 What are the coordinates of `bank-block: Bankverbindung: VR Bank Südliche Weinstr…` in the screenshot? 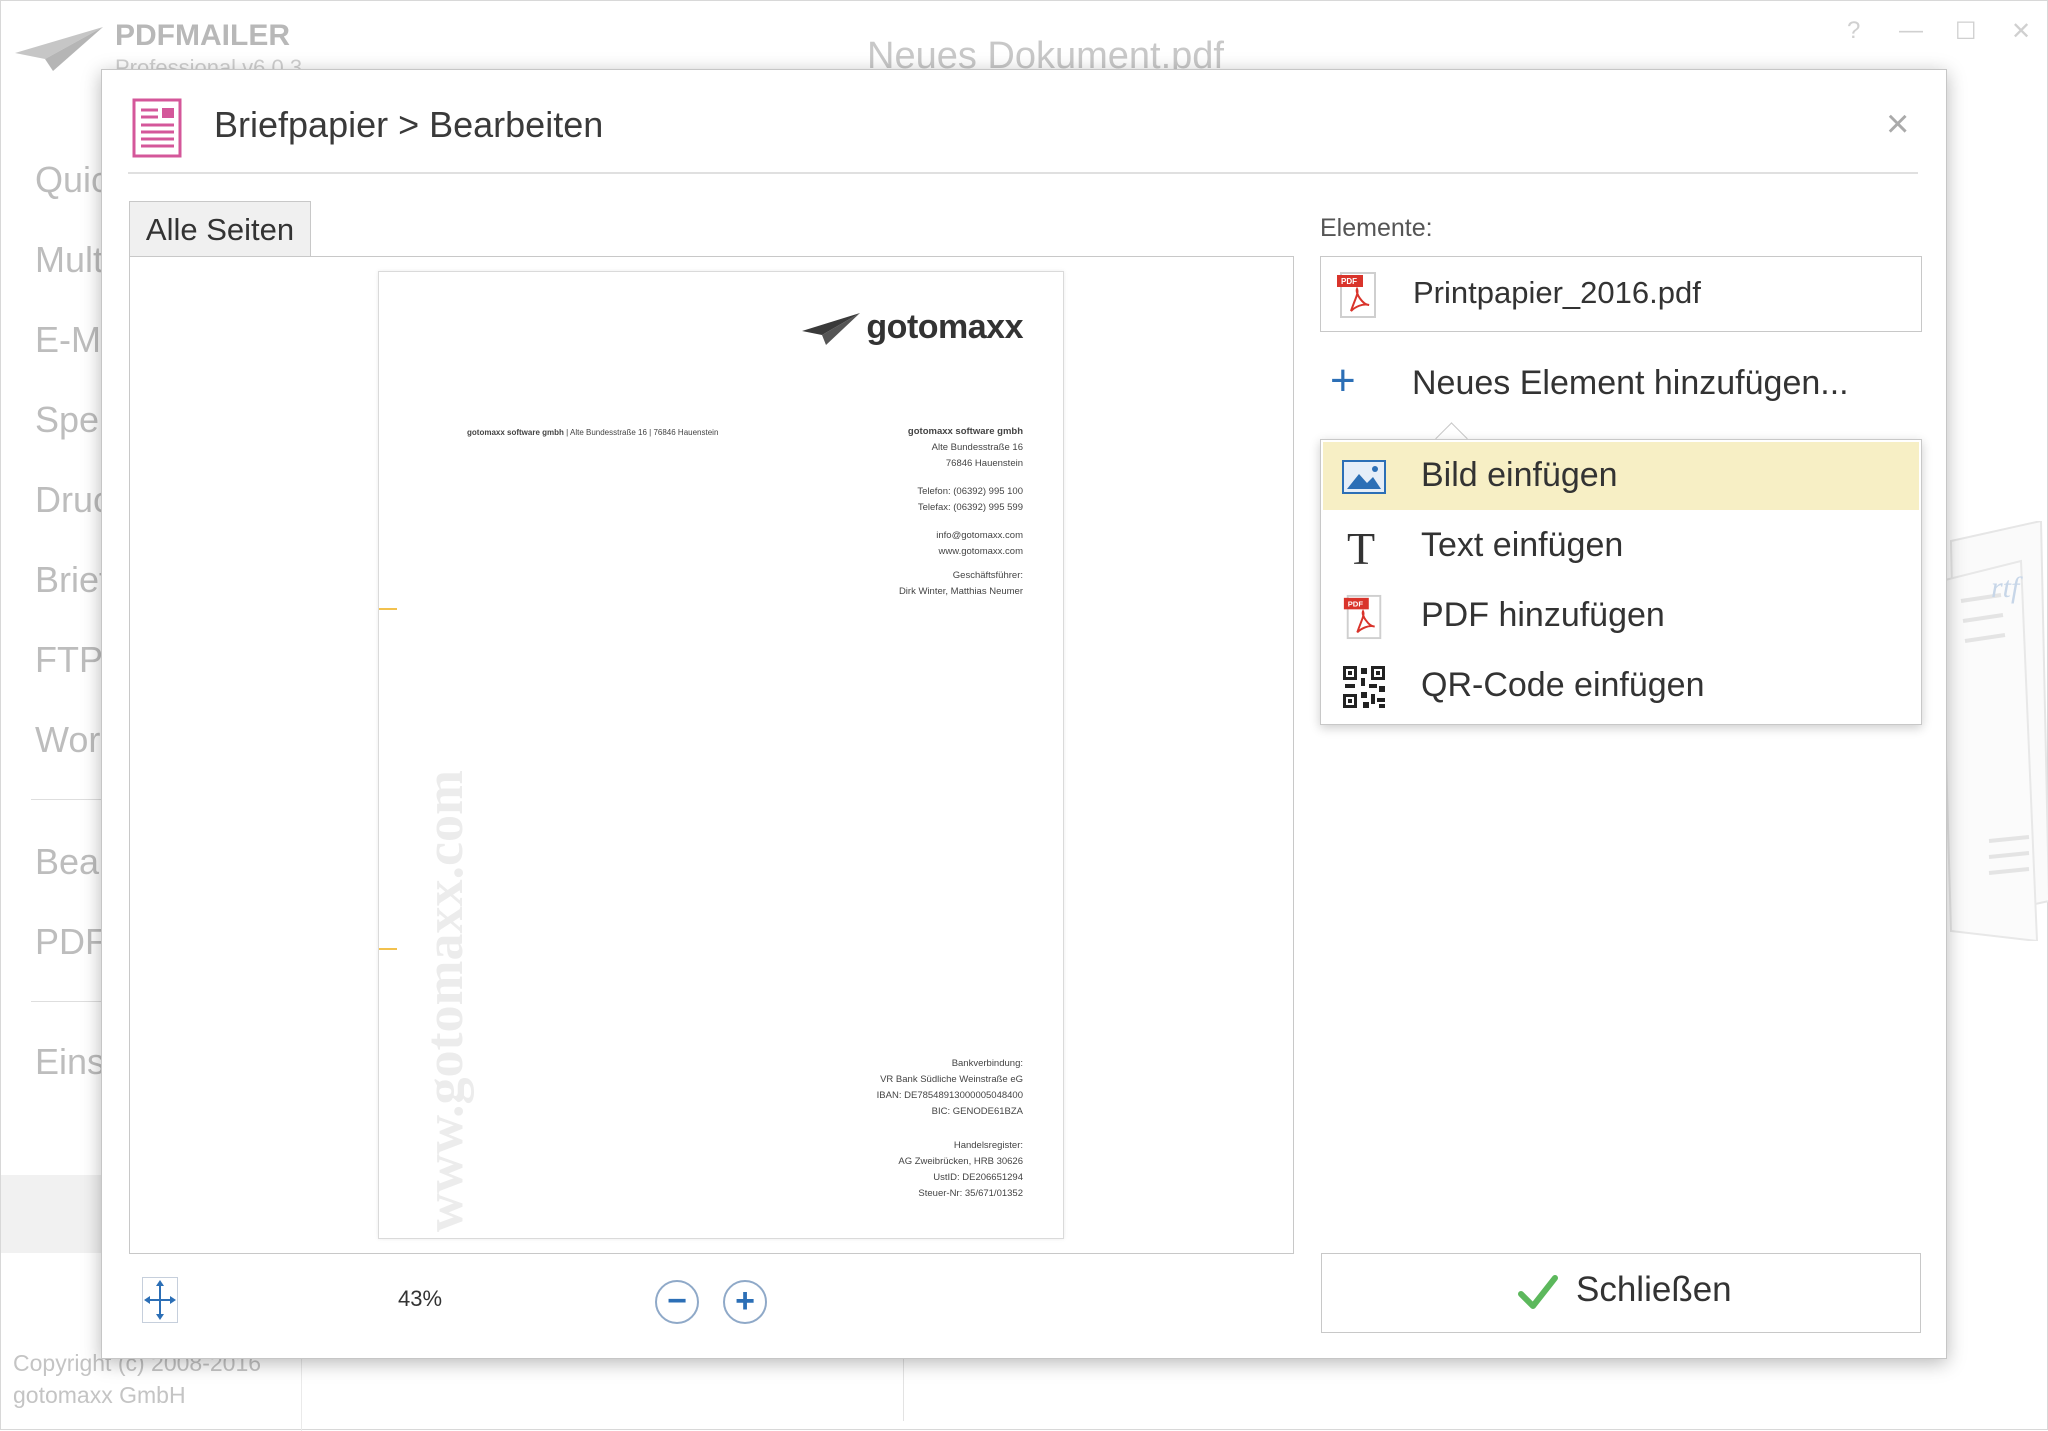 It's located at (950, 1088).